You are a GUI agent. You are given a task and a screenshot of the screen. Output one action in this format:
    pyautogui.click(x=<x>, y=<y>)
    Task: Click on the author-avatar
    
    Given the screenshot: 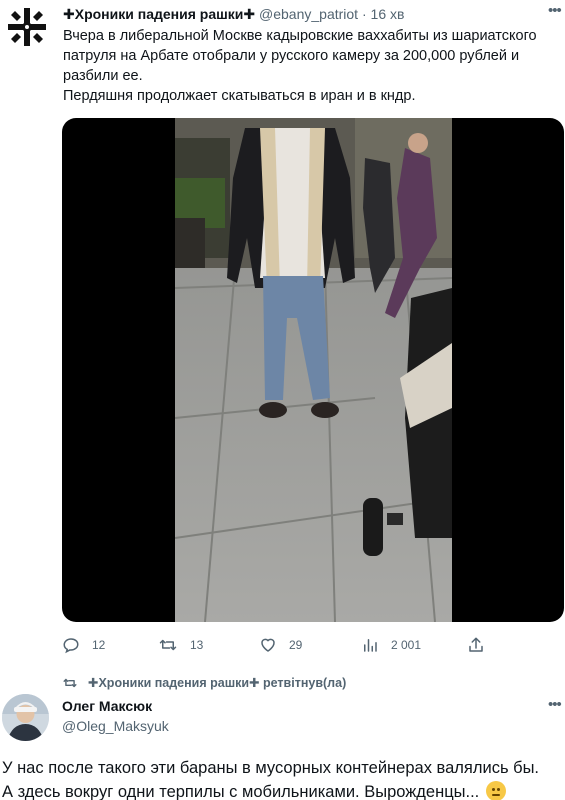 What is the action you would take?
    pyautogui.click(x=27, y=27)
    